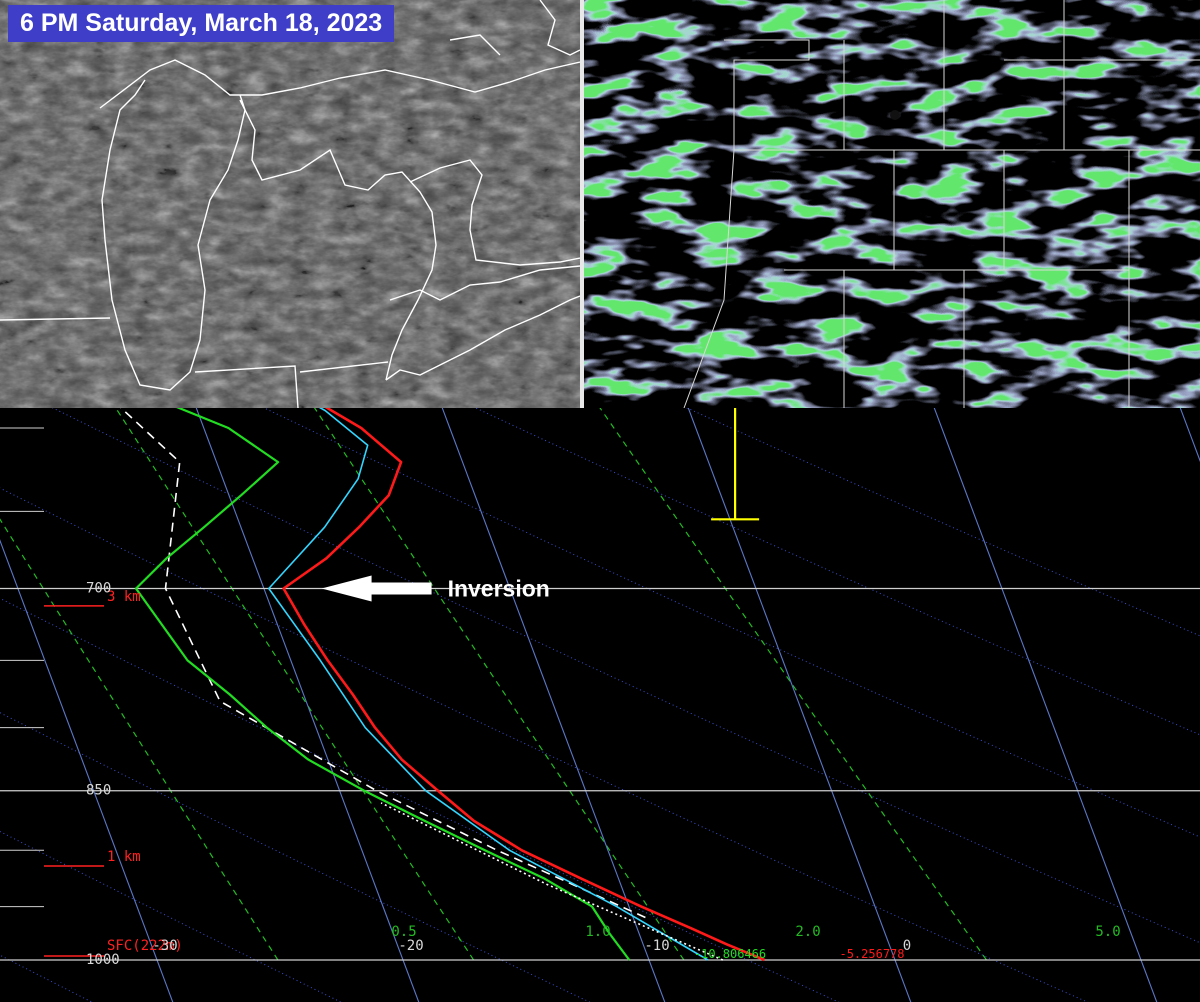 The image size is (1200, 1002). Describe the element at coordinates (410, 946) in the screenshot. I see `temperature-tick-label: -20` at that location.